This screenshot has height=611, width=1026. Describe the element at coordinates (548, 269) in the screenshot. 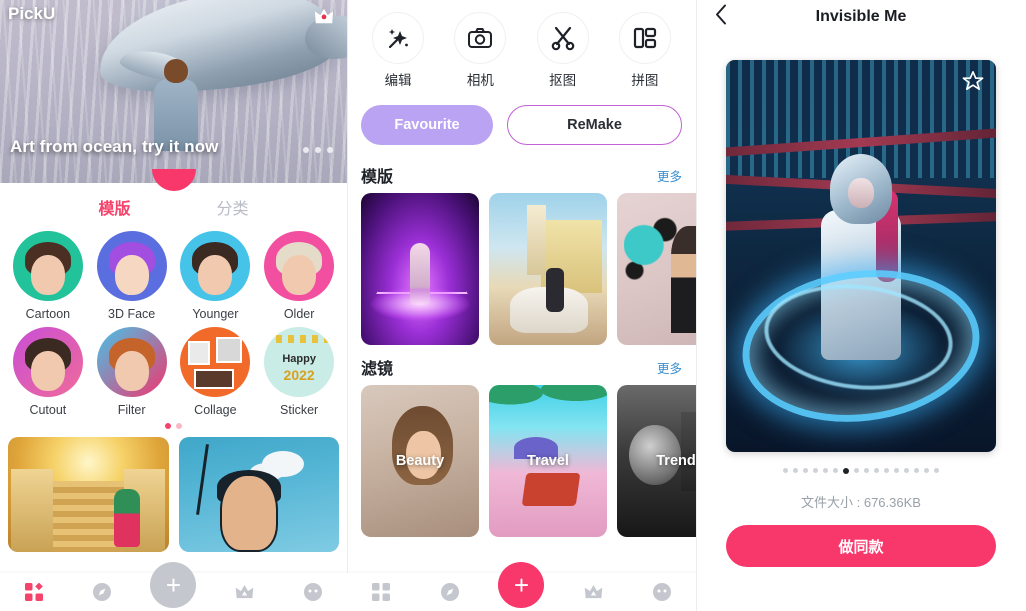

I see `template-card-cuba-car` at that location.